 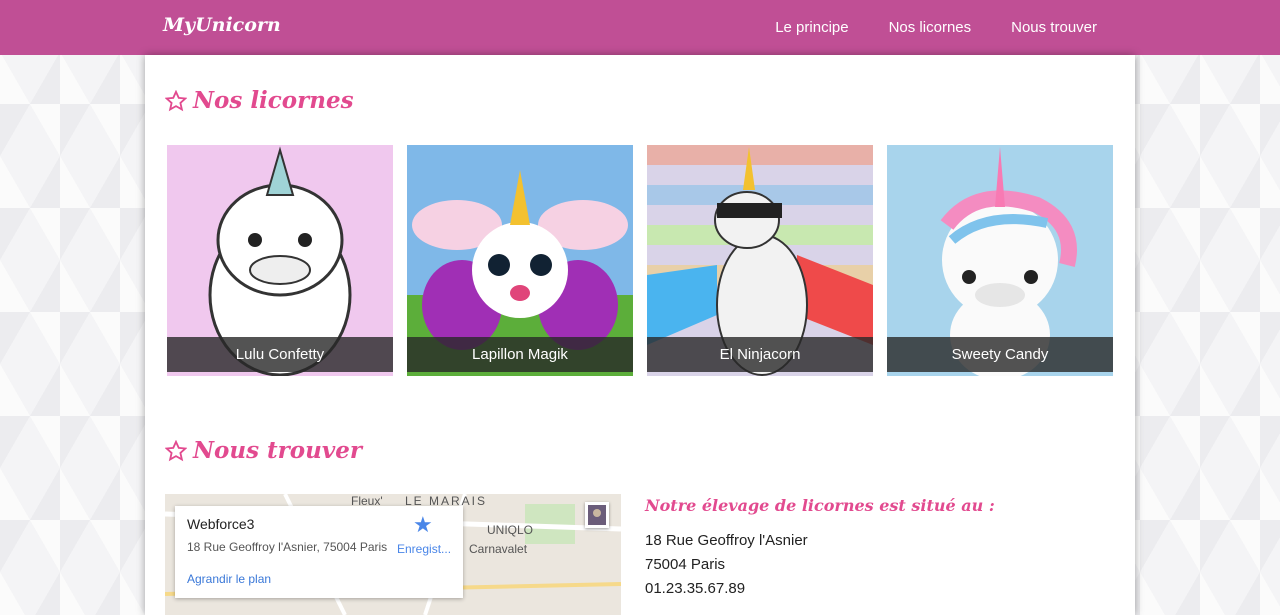 What do you see at coordinates (280, 260) in the screenshot?
I see `unicorn-card: Lulu Confetty` at bounding box center [280, 260].